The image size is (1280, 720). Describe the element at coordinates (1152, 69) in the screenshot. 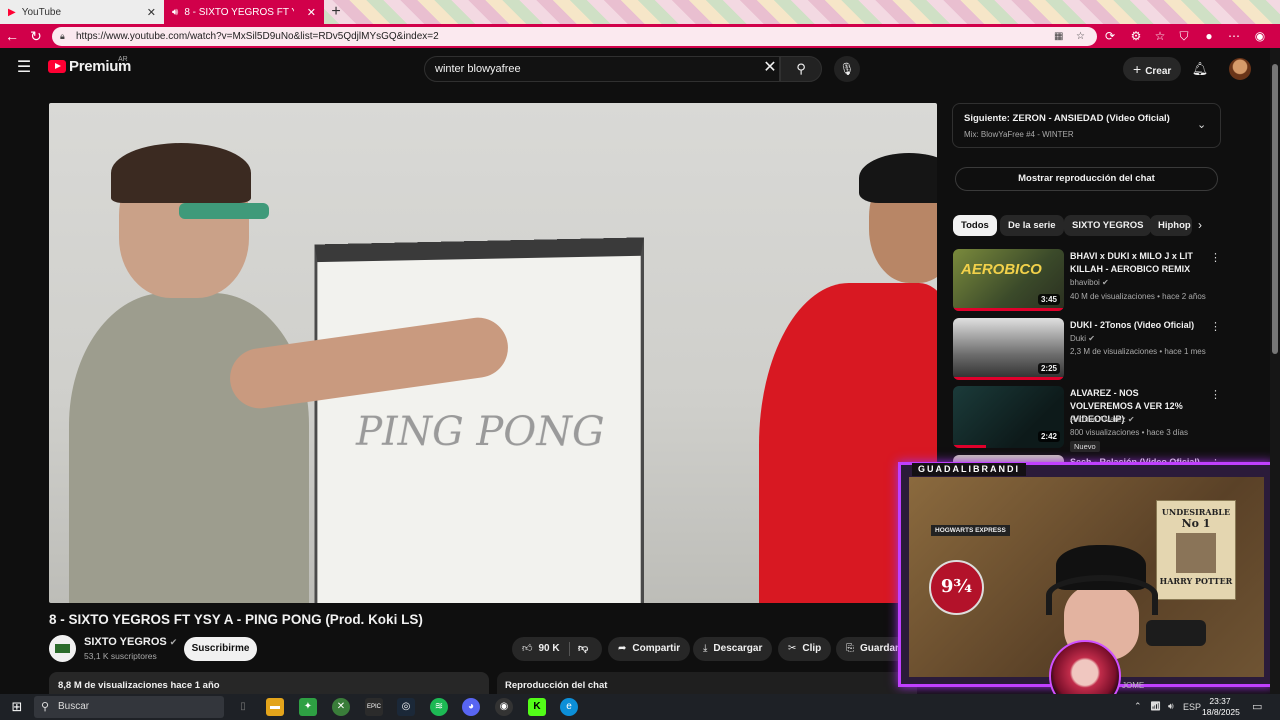

I see `create-button: + Crear` at that location.